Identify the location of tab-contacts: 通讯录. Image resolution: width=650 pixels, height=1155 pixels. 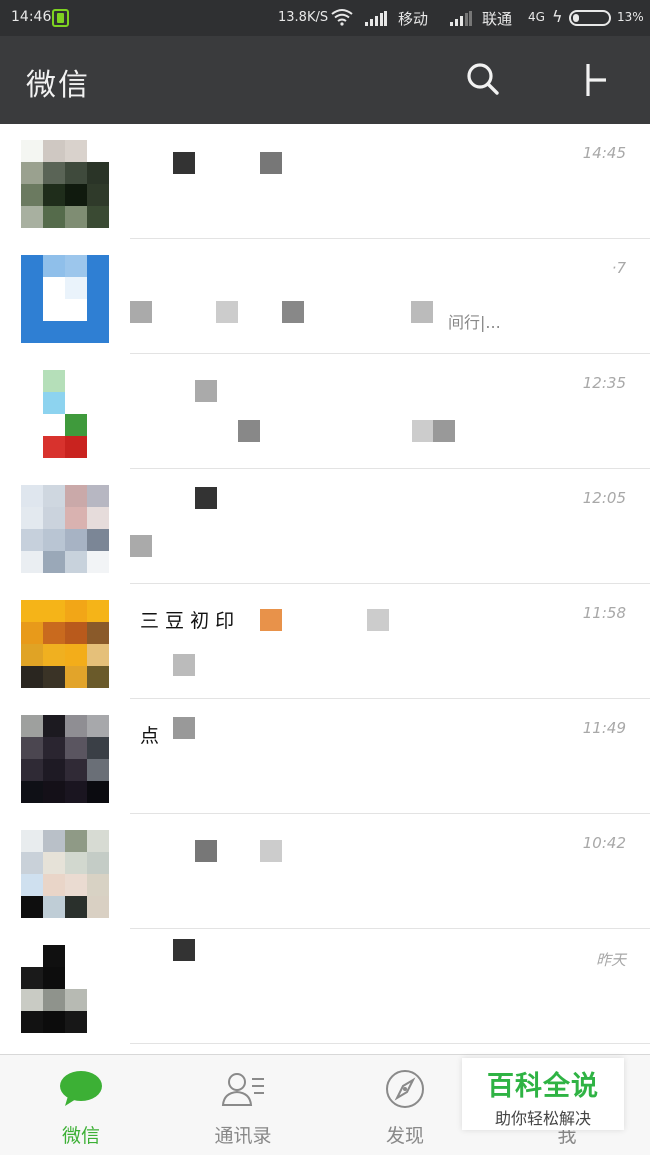
(243, 1105).